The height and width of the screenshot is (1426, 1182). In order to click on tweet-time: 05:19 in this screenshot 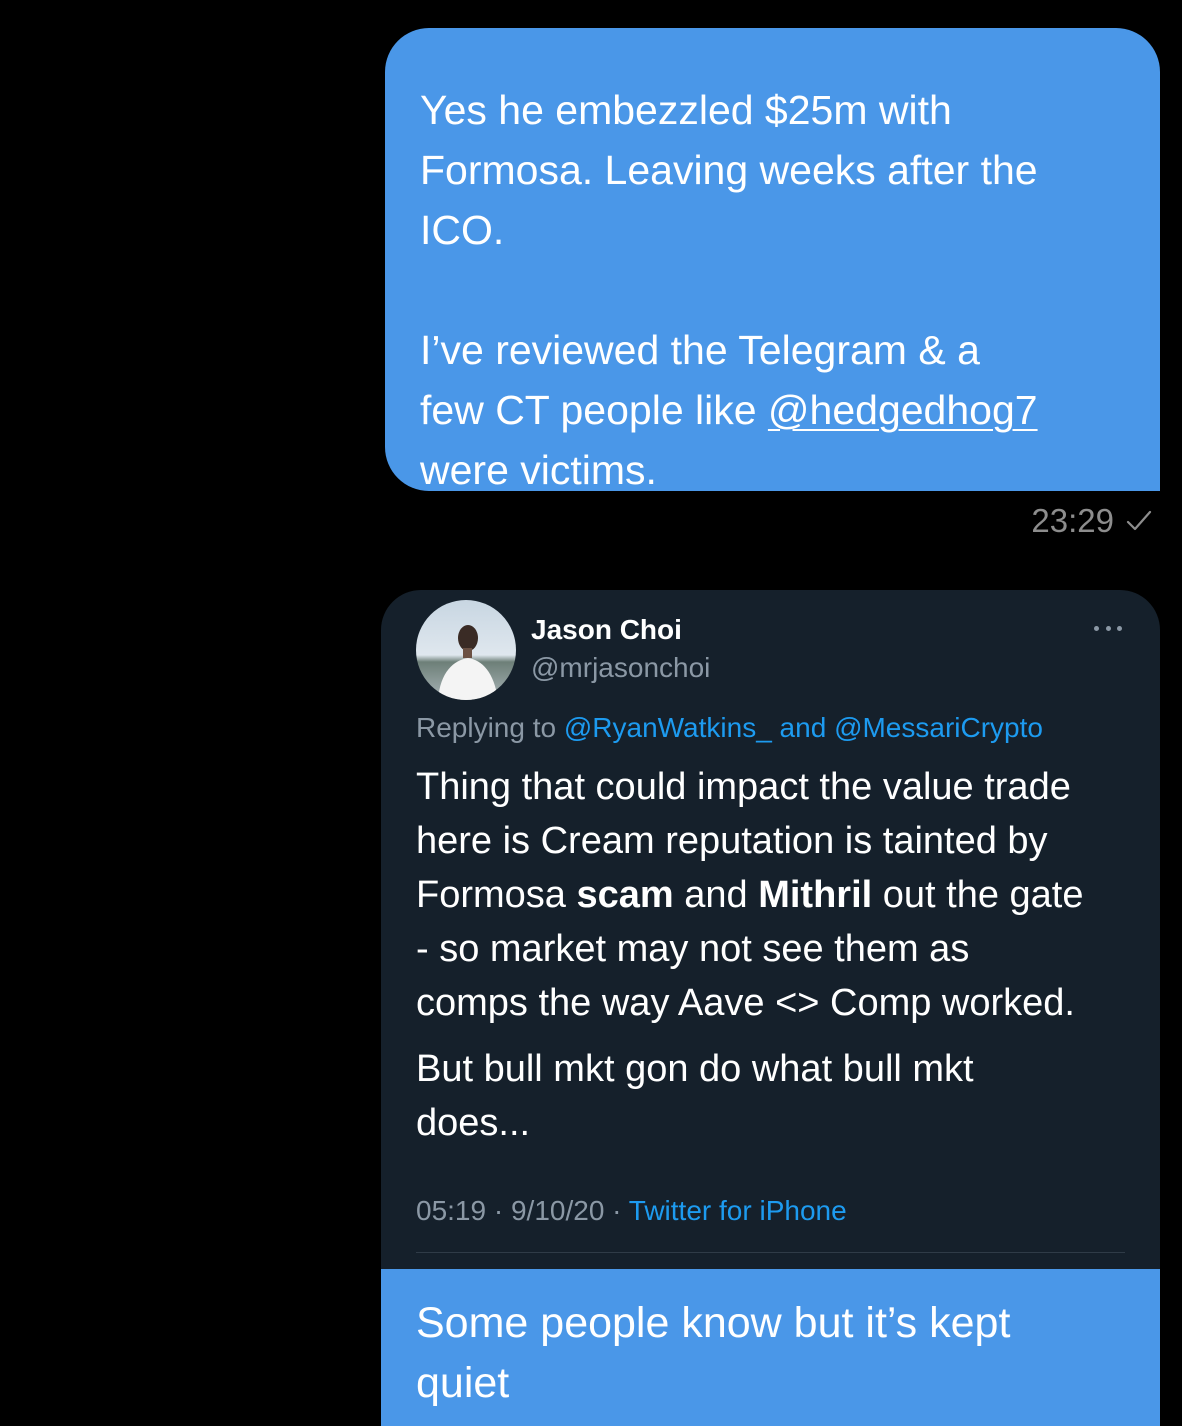, I will do `click(451, 1210)`.